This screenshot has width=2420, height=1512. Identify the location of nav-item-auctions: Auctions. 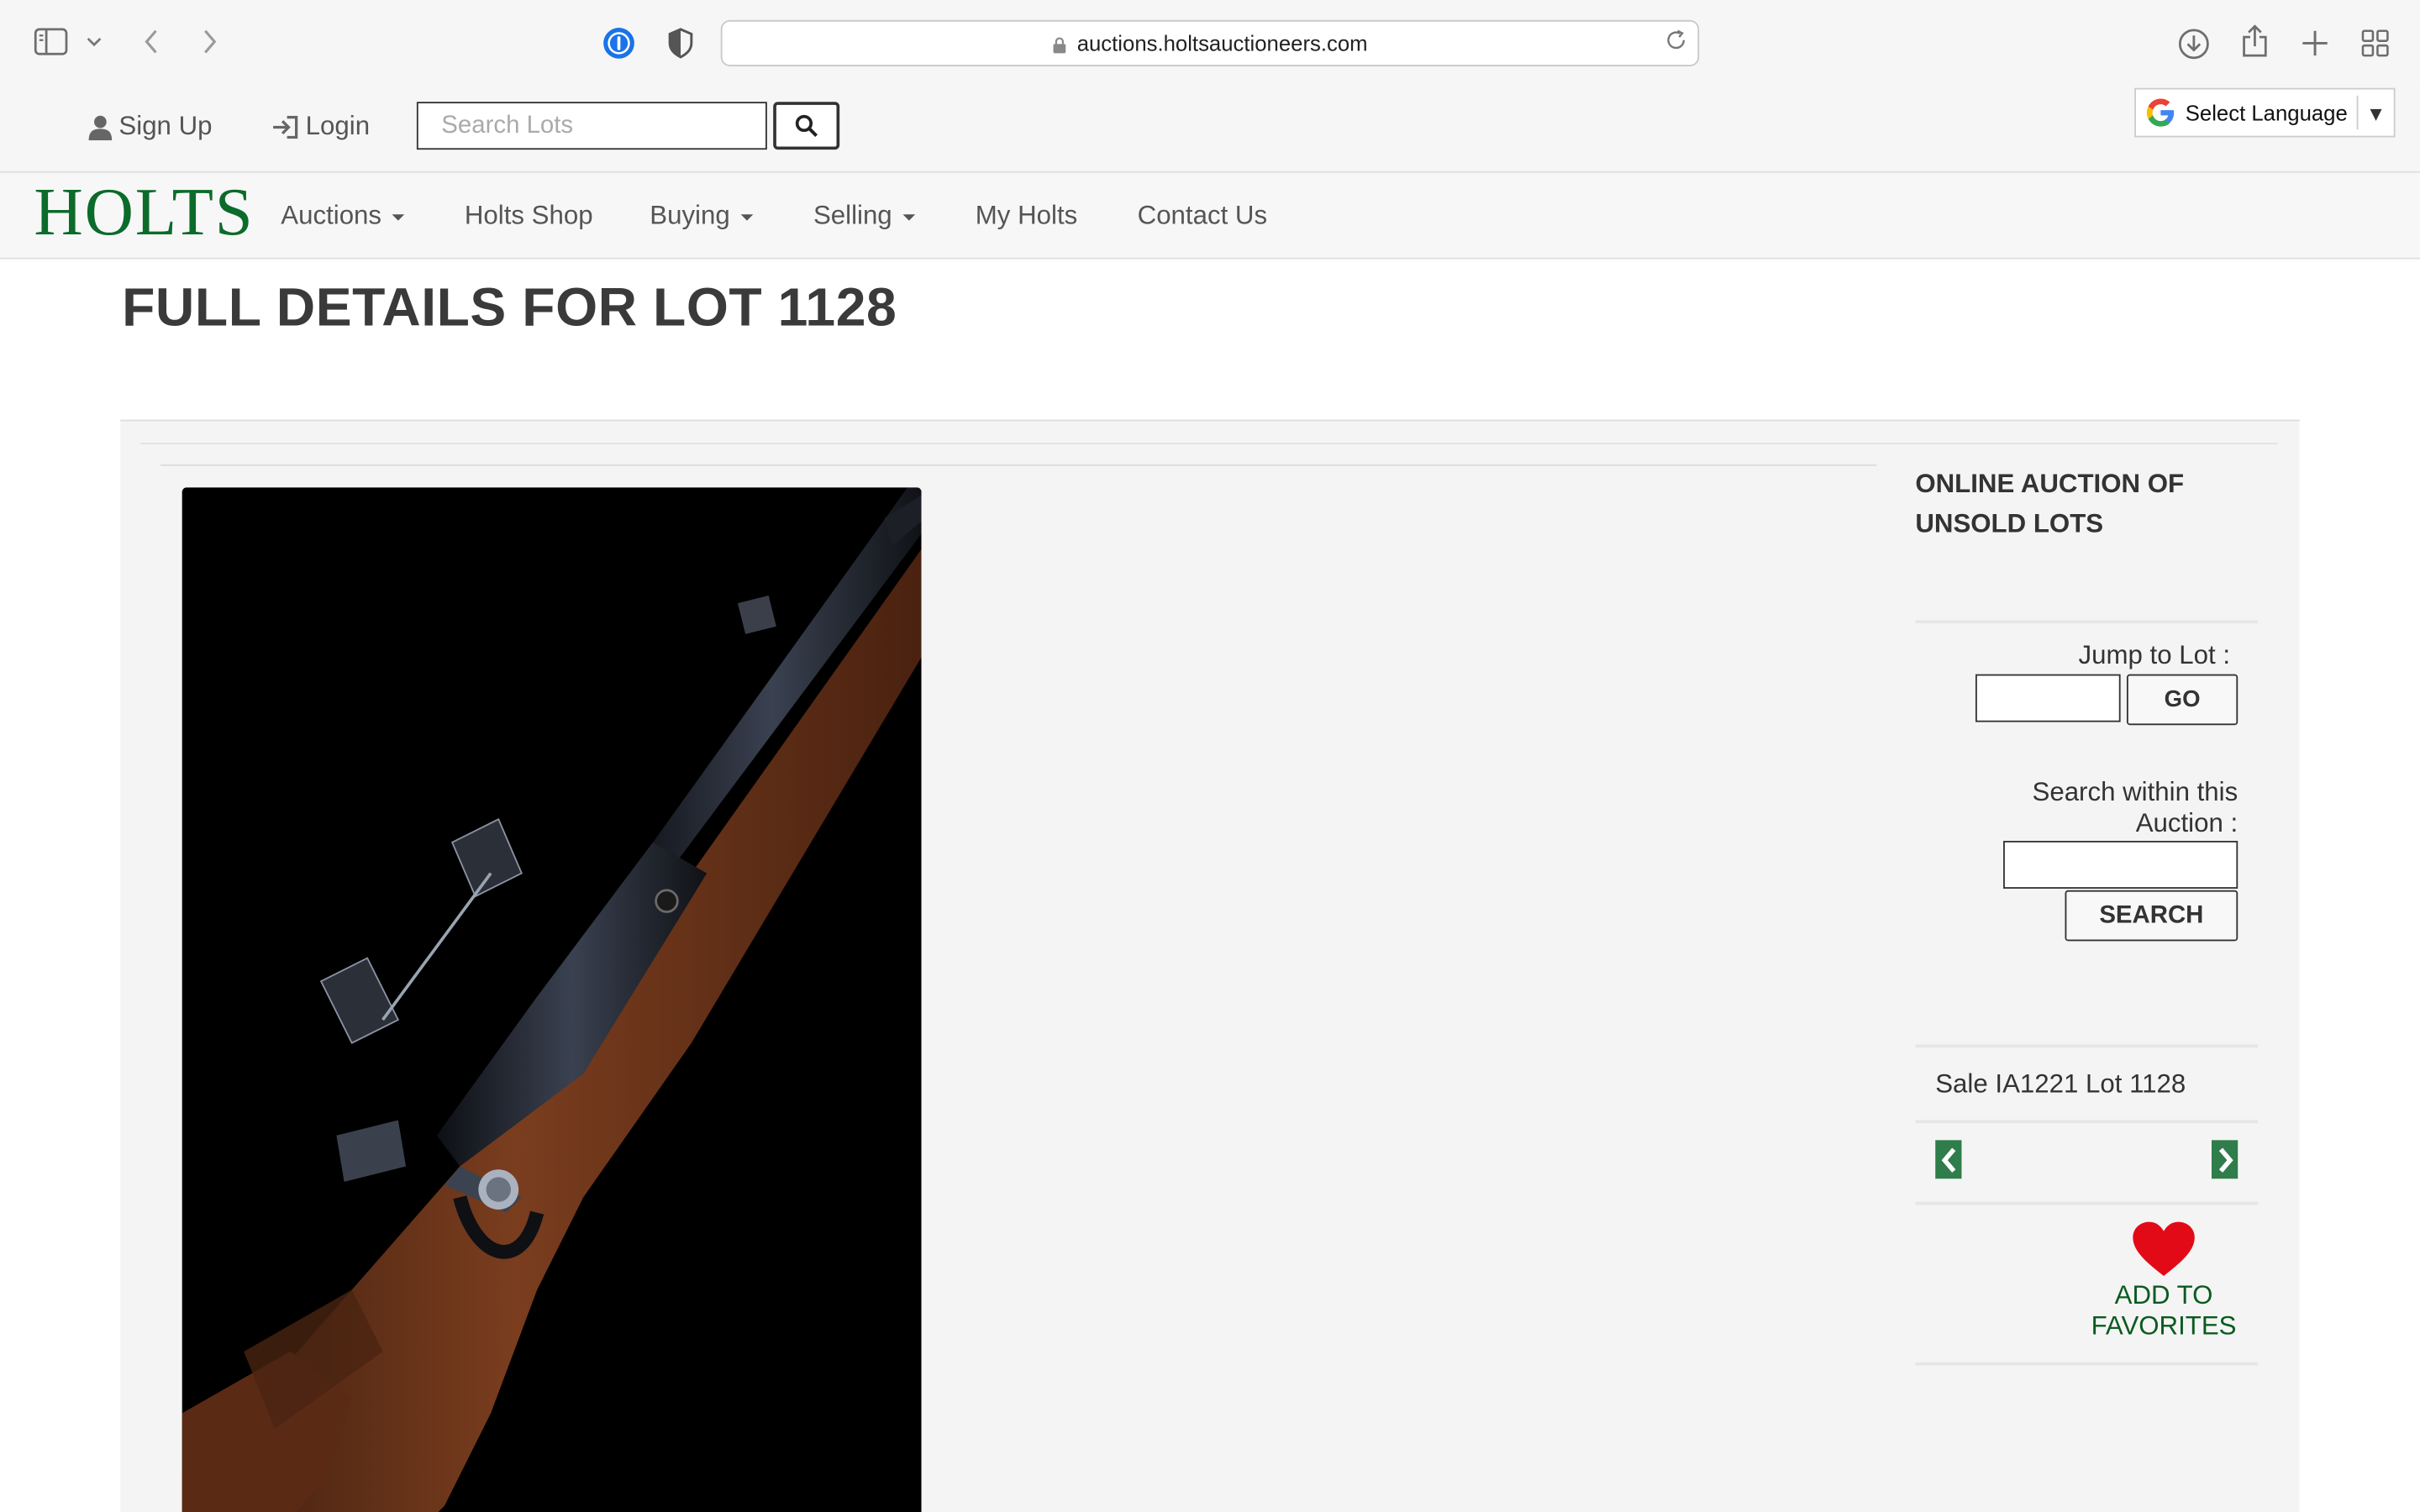
(343, 216).